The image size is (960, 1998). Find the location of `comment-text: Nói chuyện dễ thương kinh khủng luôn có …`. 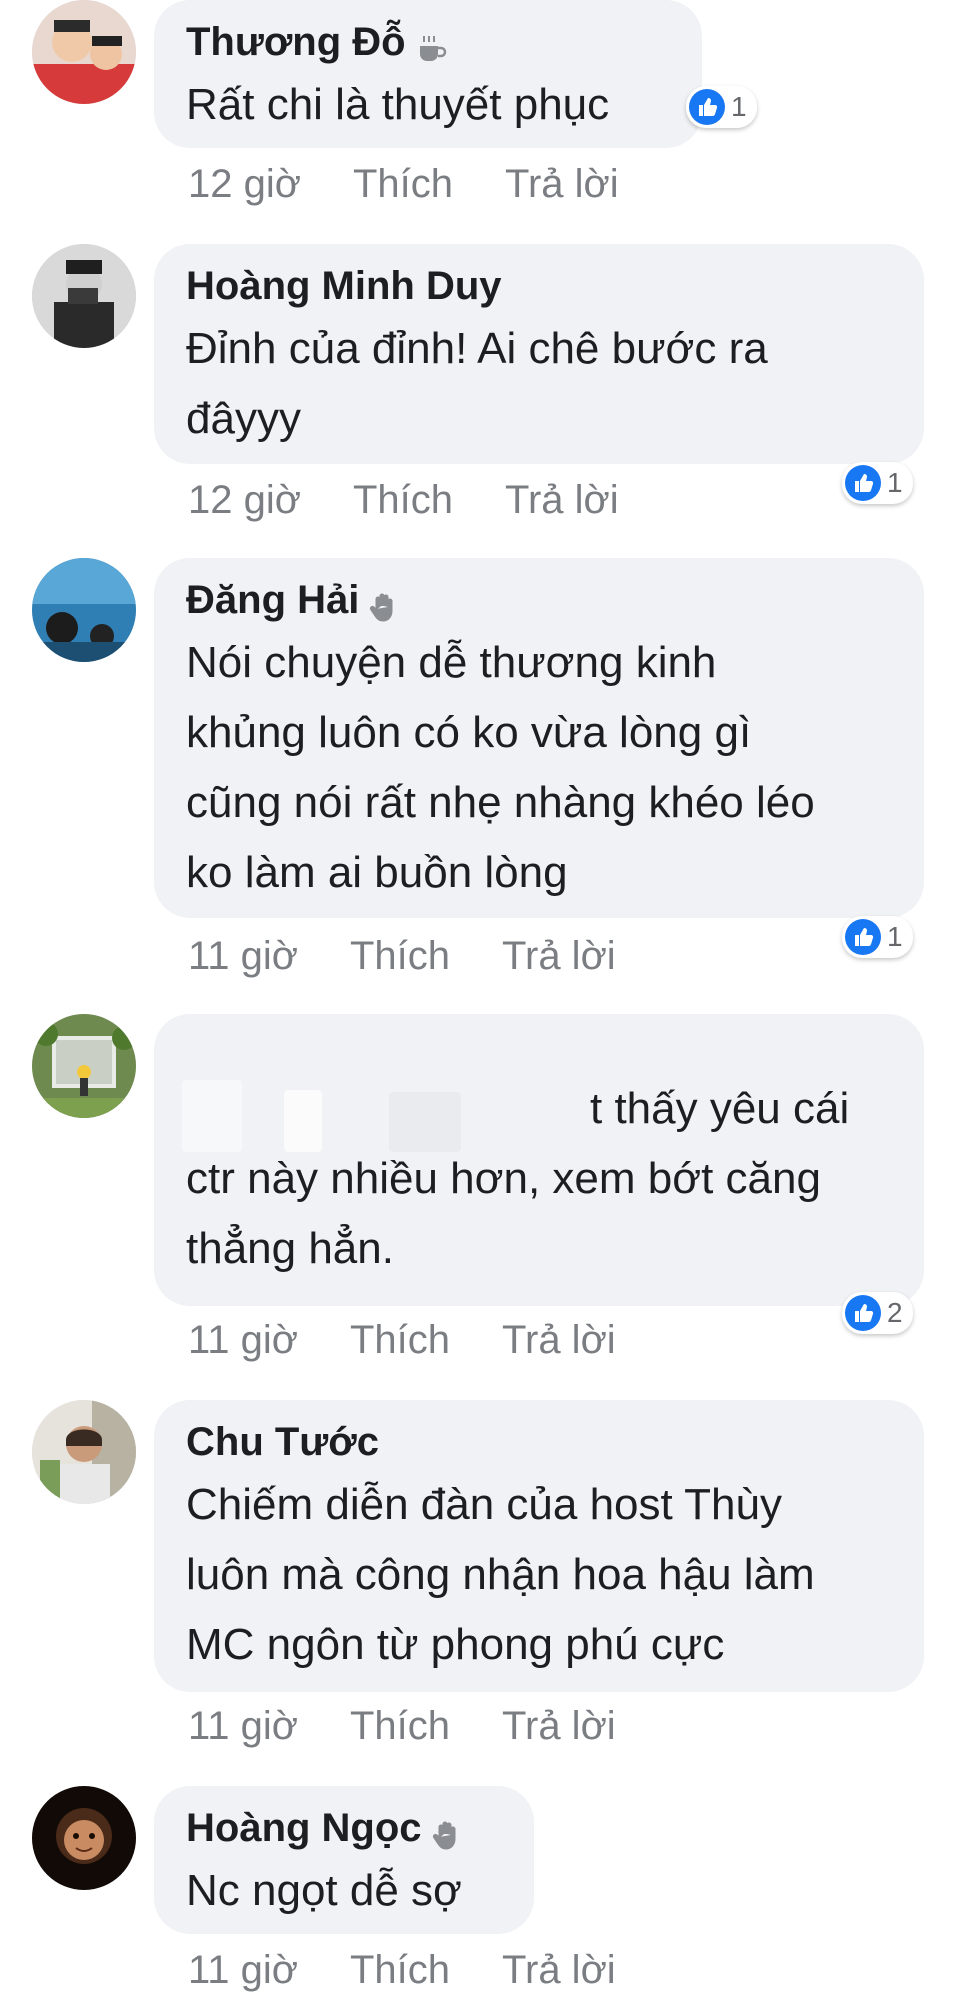

comment-text: Nói chuyện dễ thương kinh khủng luôn có … is located at coordinates (500, 767).